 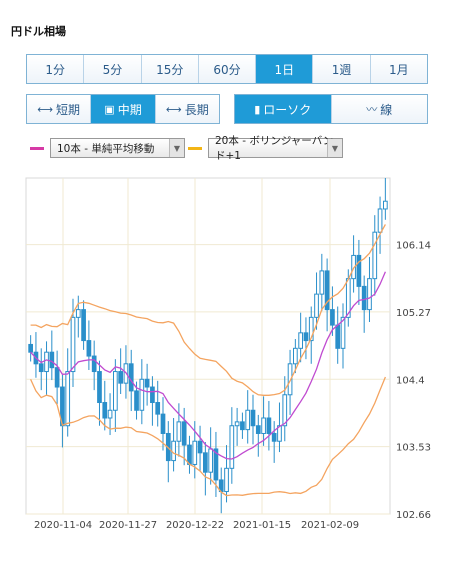 I want to click on x-tick-label: 2020-12-22, so click(x=195, y=525).